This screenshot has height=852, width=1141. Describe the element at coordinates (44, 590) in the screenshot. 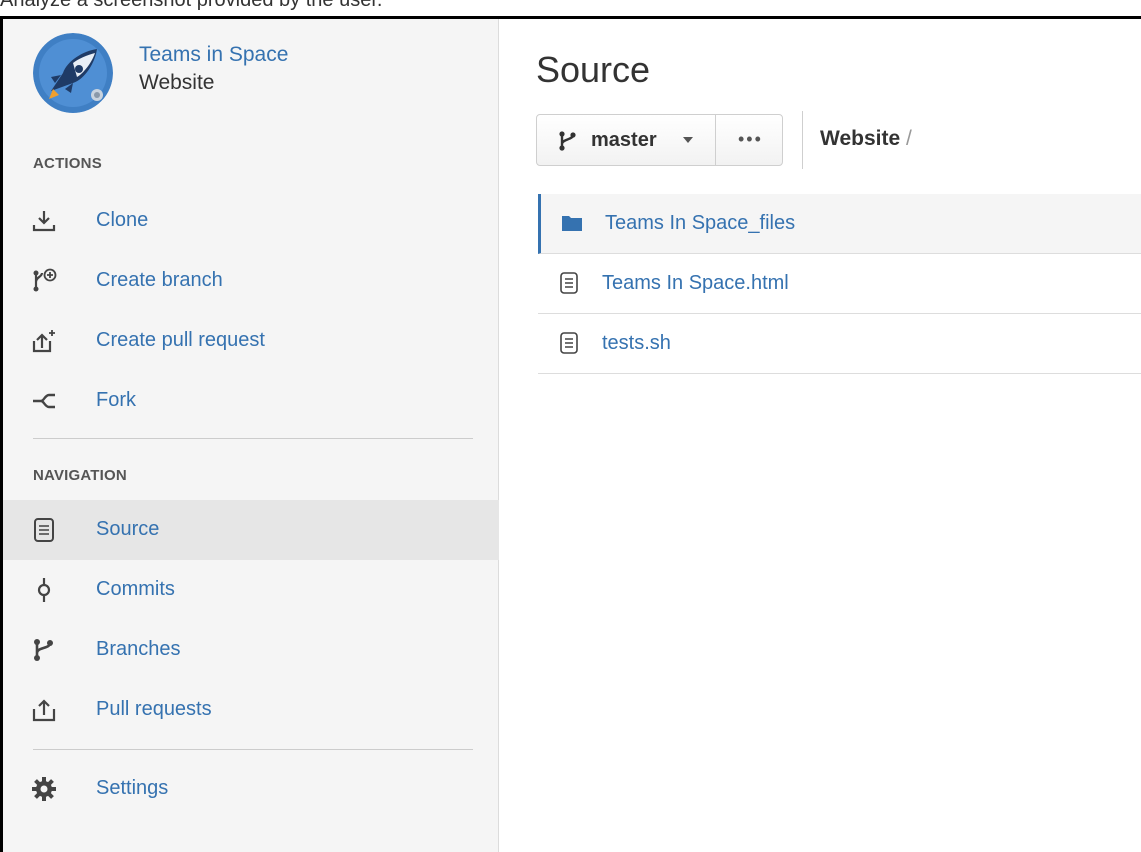

I see `commits-icon` at that location.